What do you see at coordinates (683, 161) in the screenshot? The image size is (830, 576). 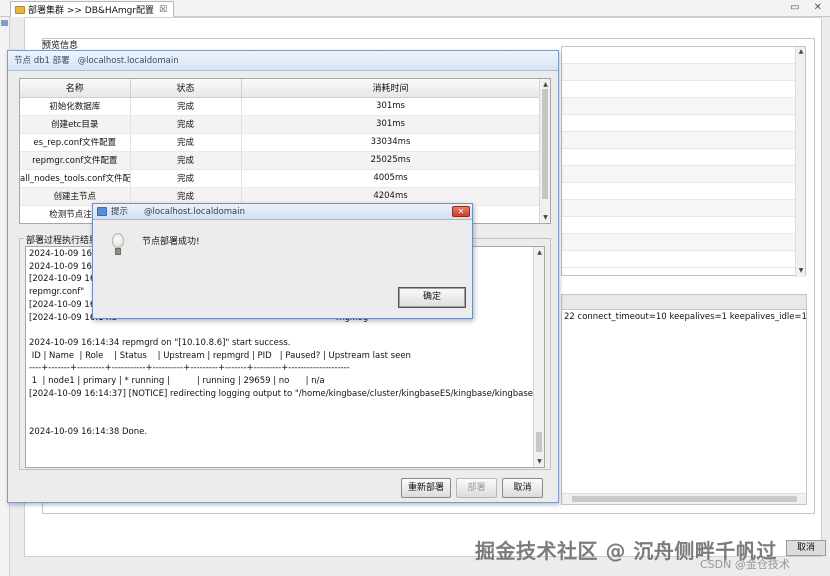 I see `background-table: ▲ ▼` at bounding box center [683, 161].